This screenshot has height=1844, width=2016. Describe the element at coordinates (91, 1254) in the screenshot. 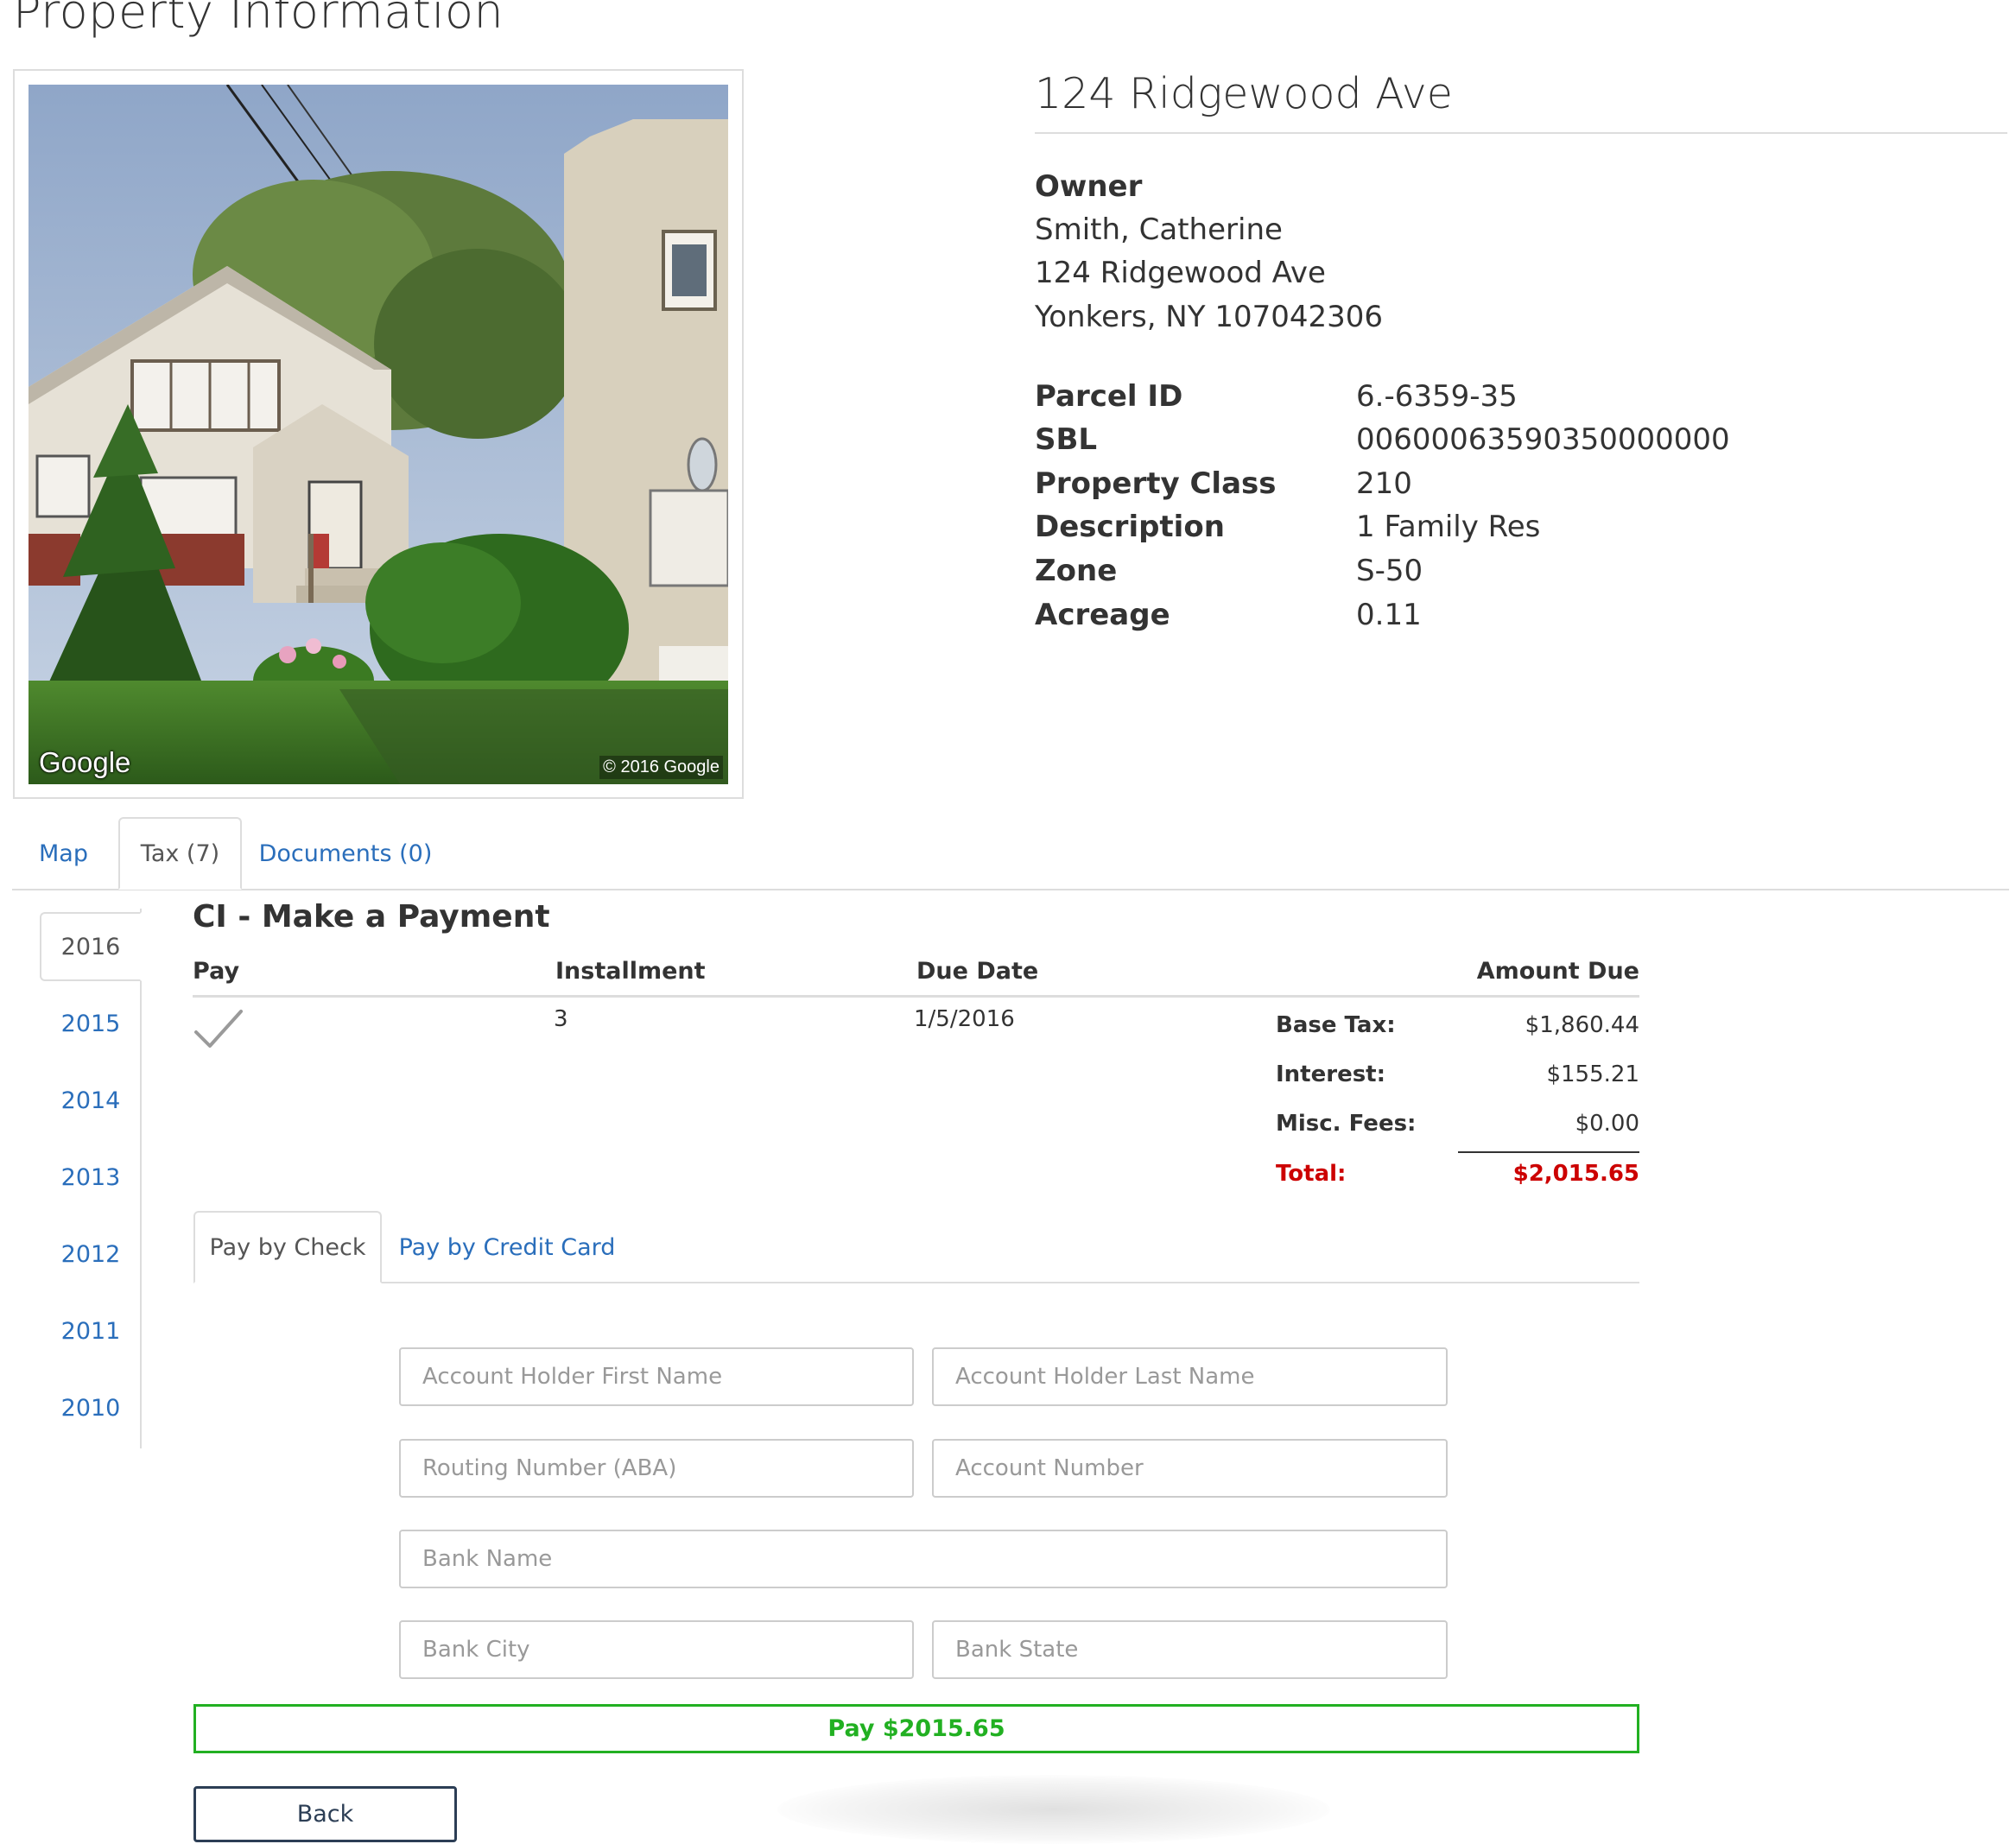

I see `year-tab-2012: 2012` at that location.